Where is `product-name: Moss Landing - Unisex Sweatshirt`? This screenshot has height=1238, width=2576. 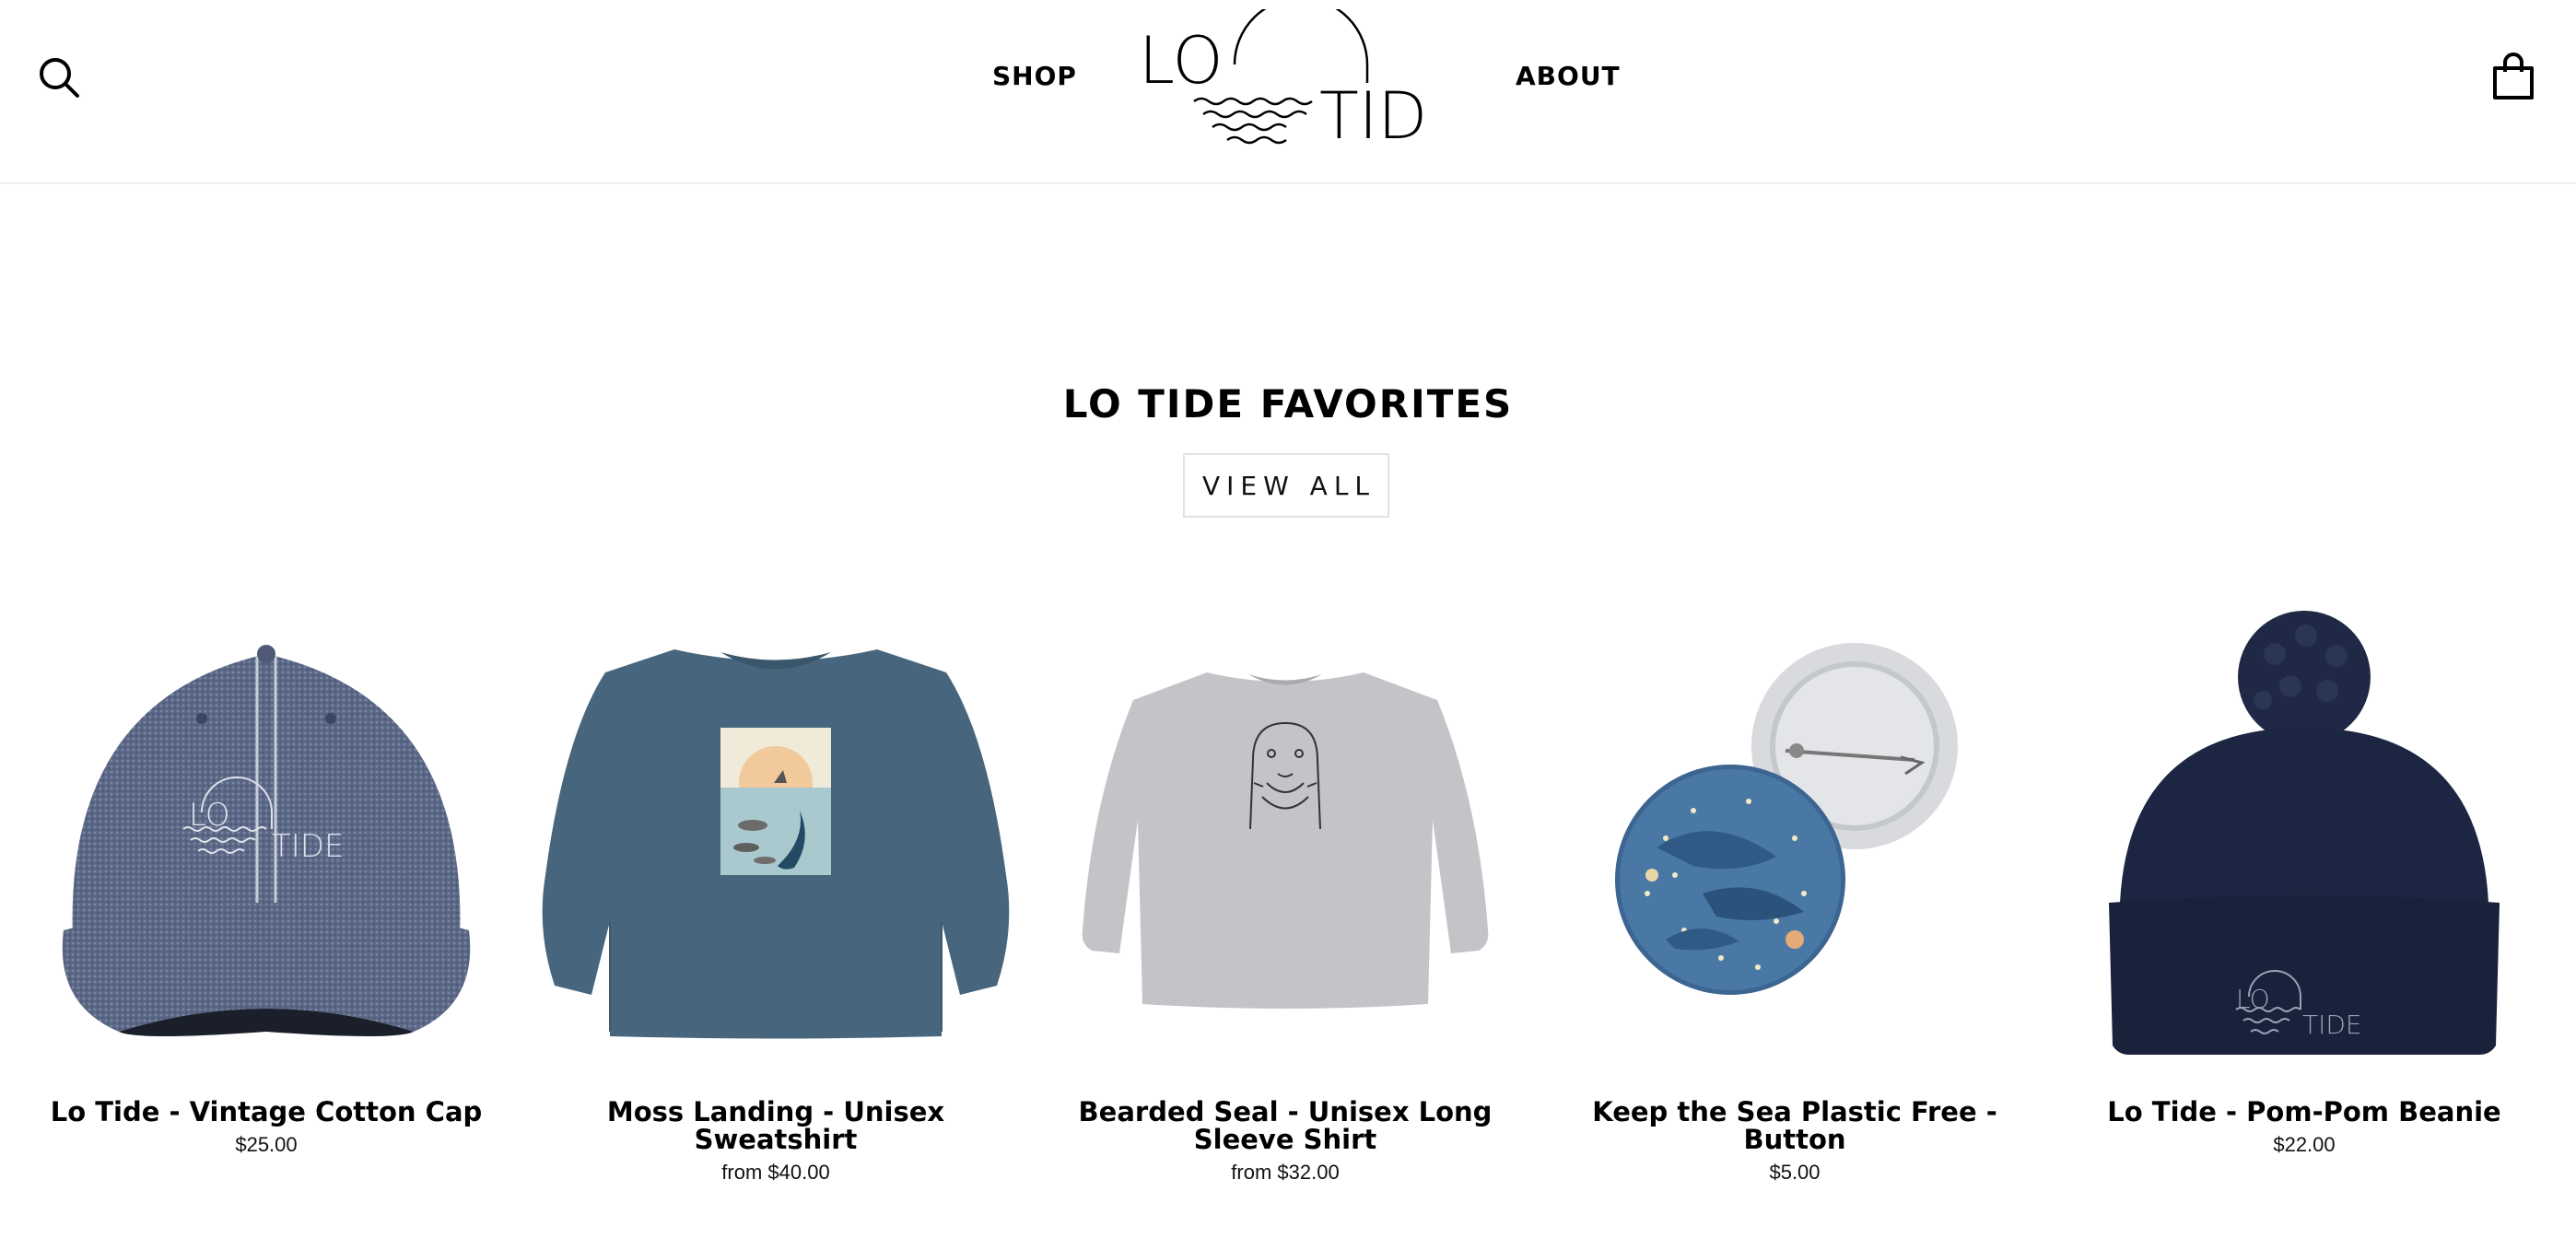
product-name: Moss Landing - Unisex Sweatshirt is located at coordinates (775, 1125).